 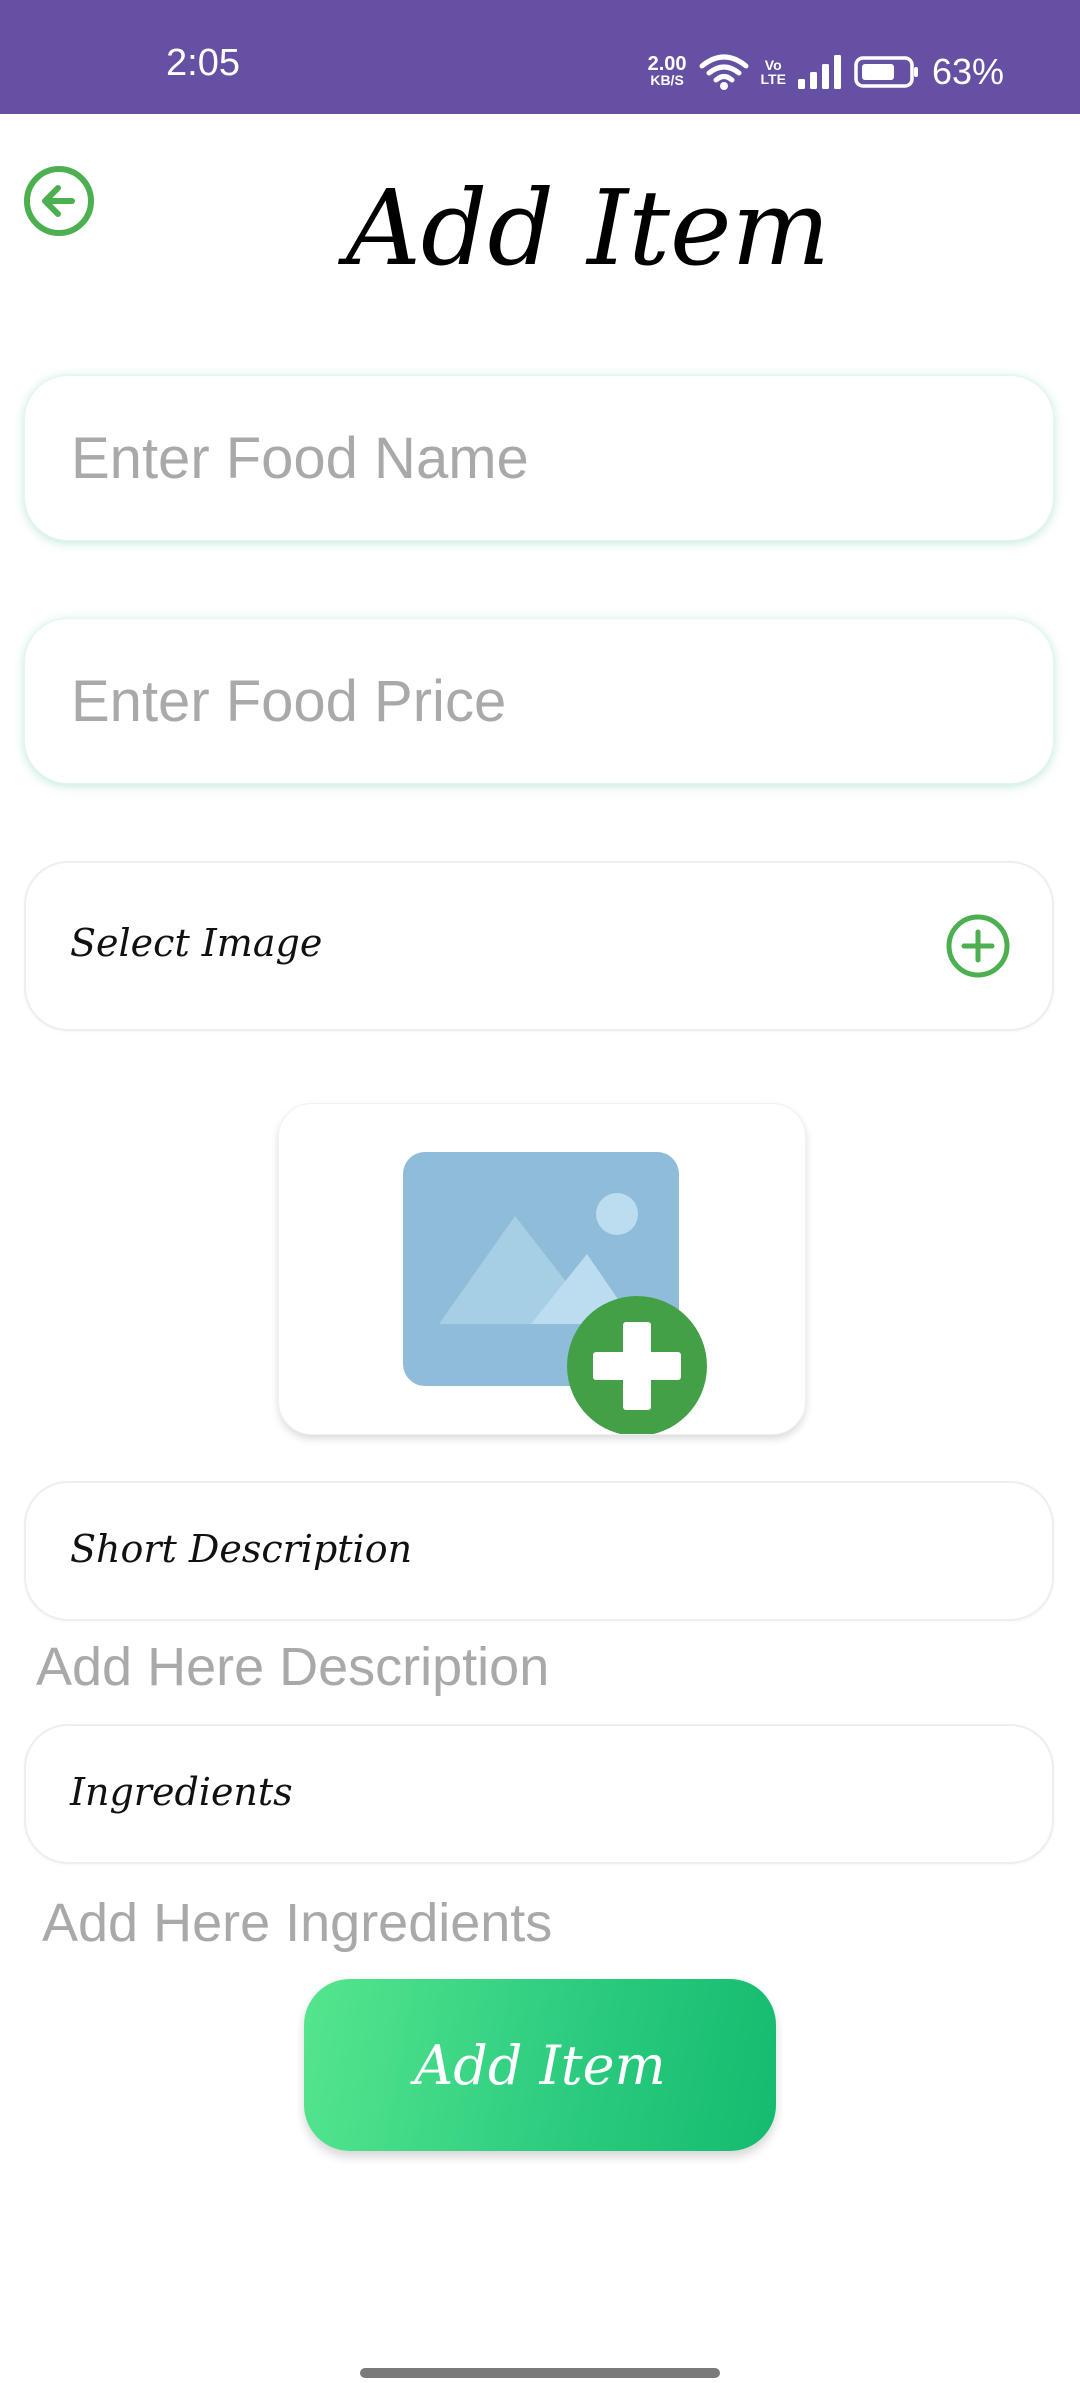 What do you see at coordinates (886, 72) in the screenshot?
I see `battery-icon` at bounding box center [886, 72].